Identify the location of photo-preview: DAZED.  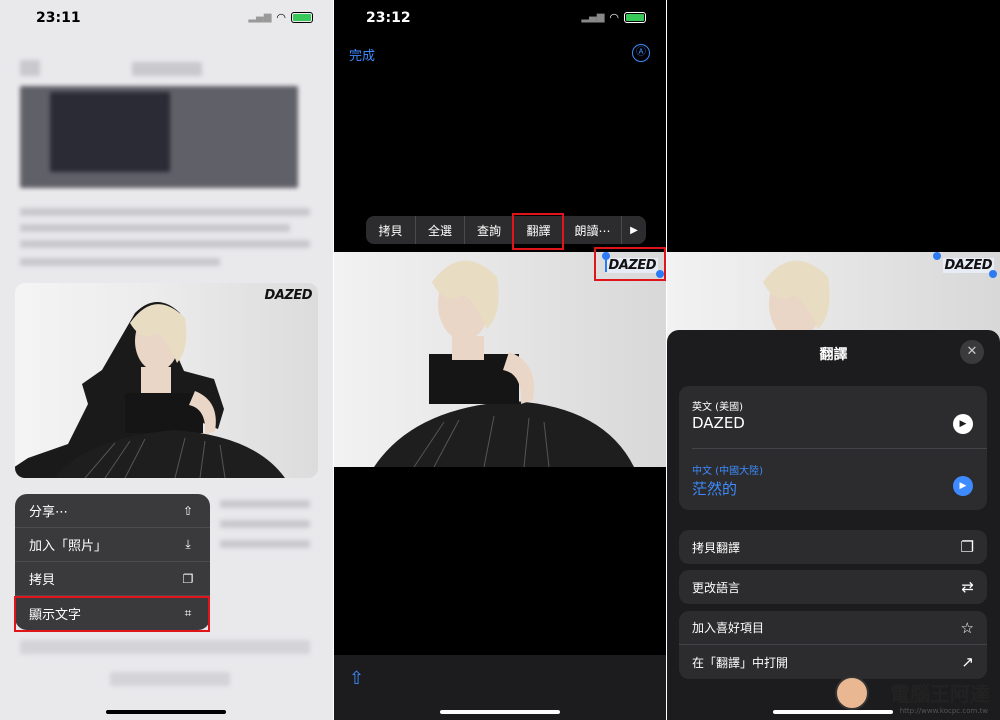
(166, 380).